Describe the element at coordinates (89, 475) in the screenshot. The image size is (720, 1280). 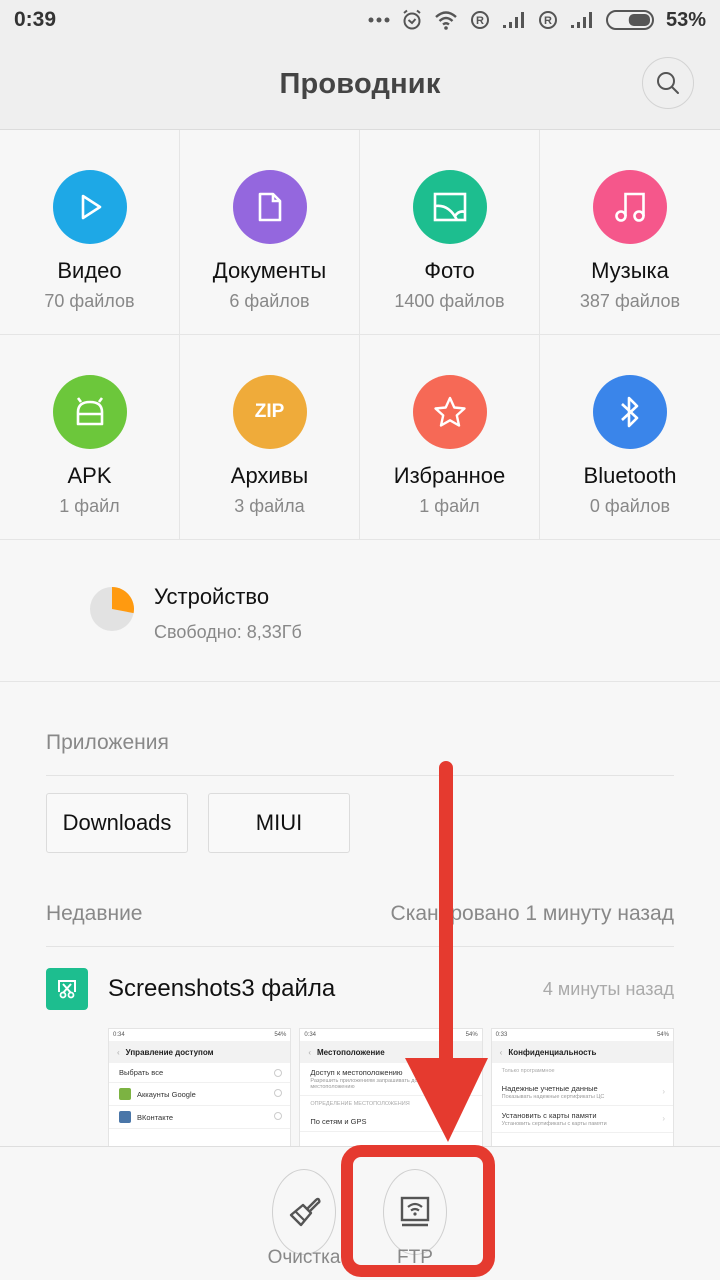
I see `category-name: APK` at that location.